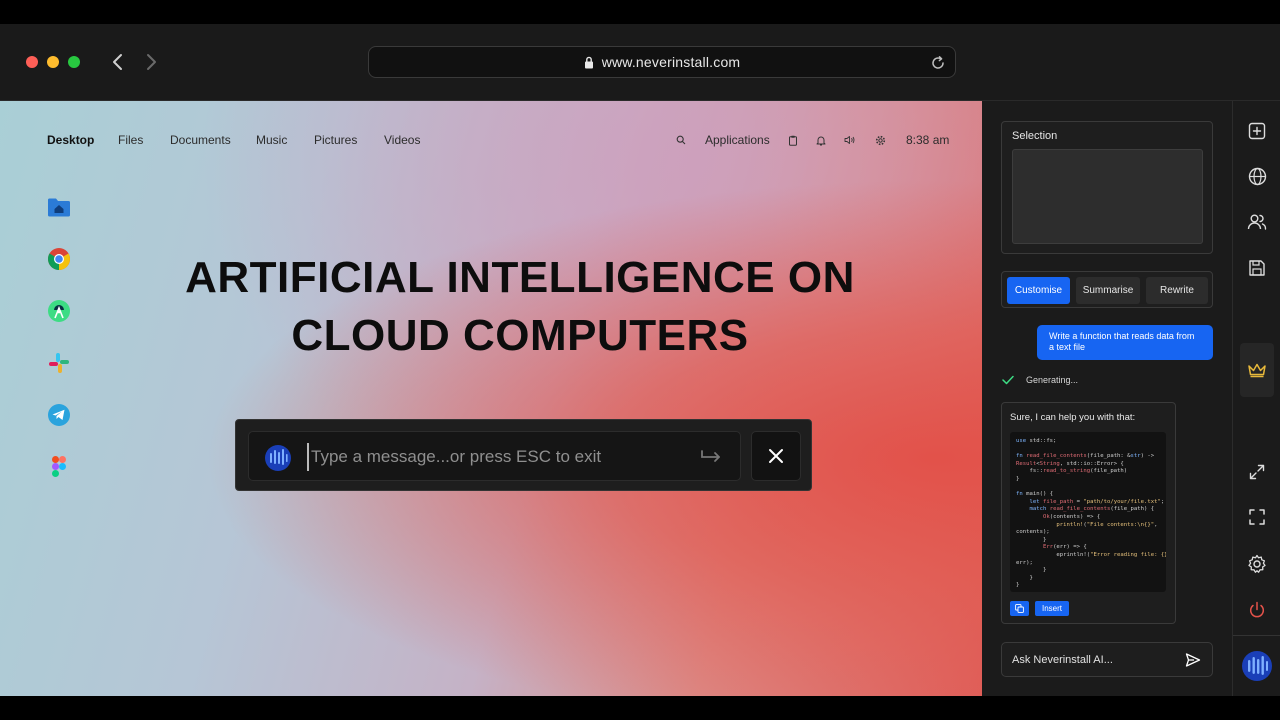 This screenshot has height=720, width=1280. I want to click on home-folder-icon, so click(59, 207).